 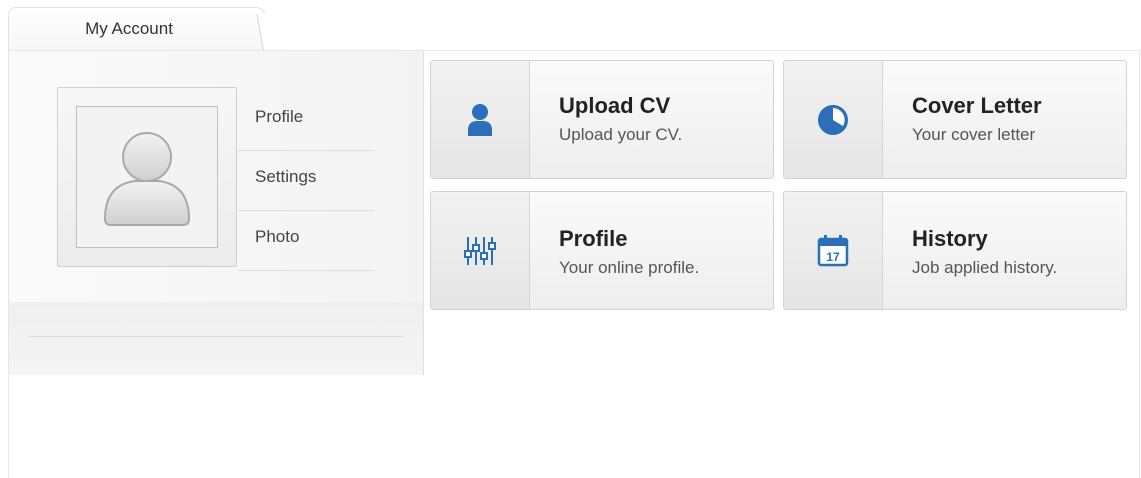 I want to click on card-description: Job applied history., so click(x=985, y=267).